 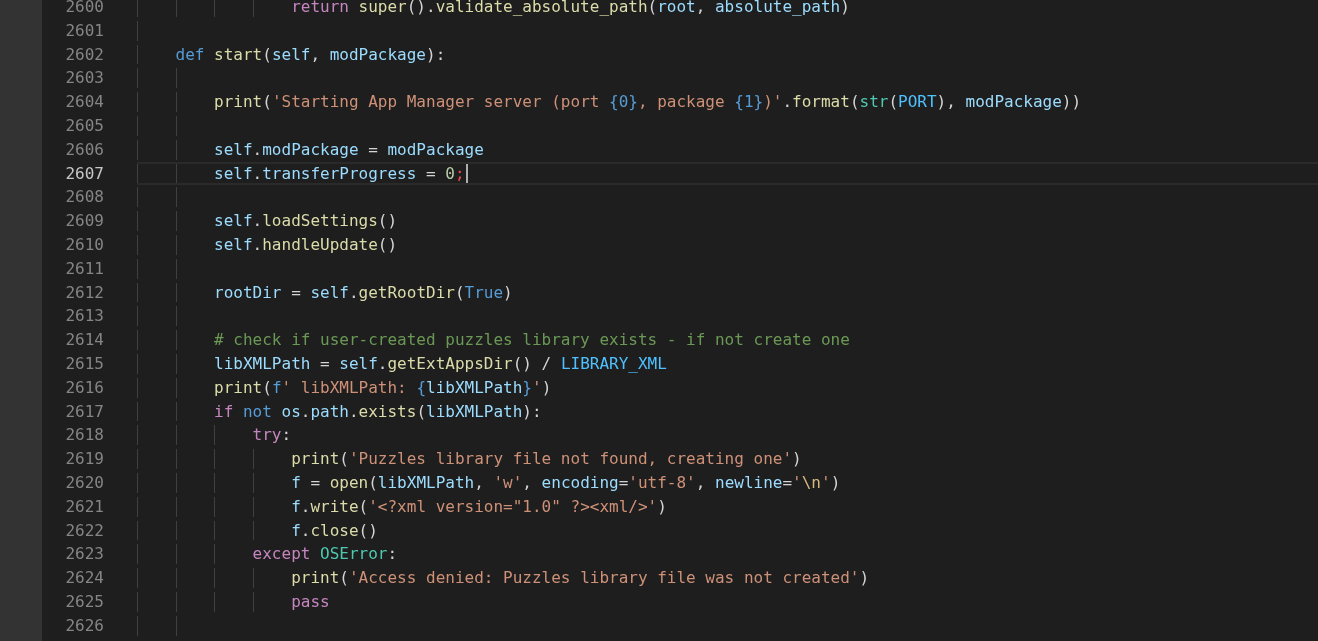 What do you see at coordinates (378, 411) in the screenshot?
I see `code-line: if not os.path.exists(libXMLPath):` at bounding box center [378, 411].